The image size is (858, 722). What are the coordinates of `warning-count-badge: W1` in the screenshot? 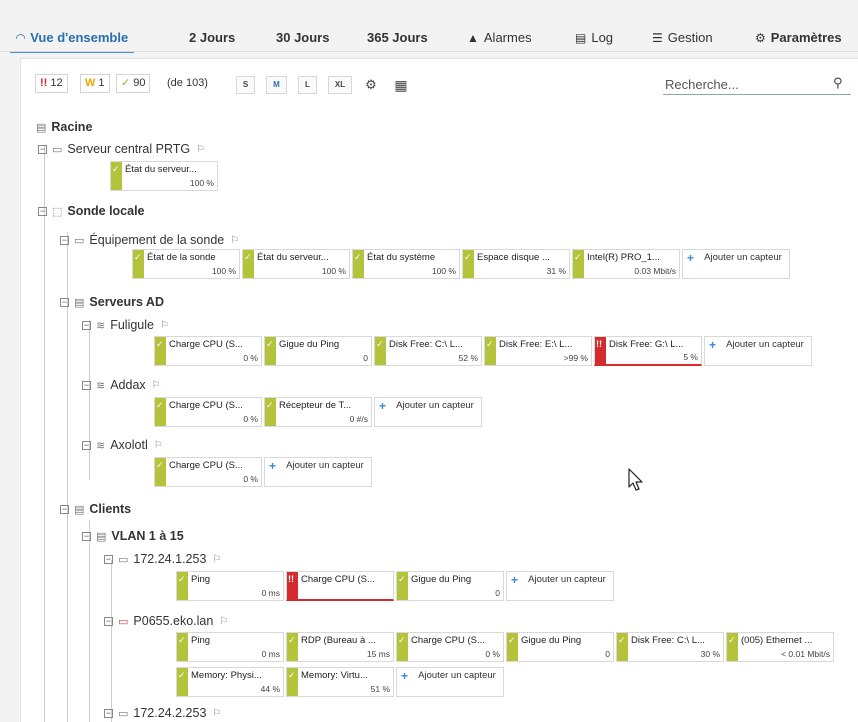 It's located at (95, 83).